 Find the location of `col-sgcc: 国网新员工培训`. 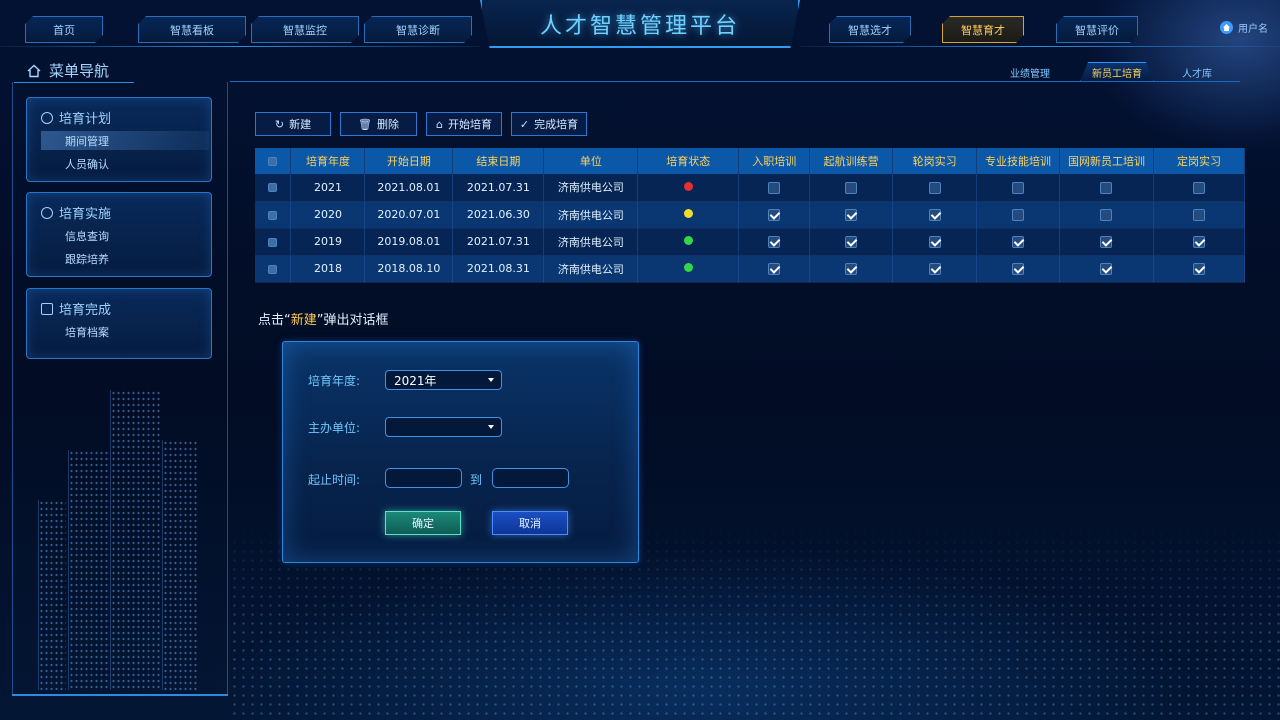

col-sgcc: 国网新员工培训 is located at coordinates (1106, 161).